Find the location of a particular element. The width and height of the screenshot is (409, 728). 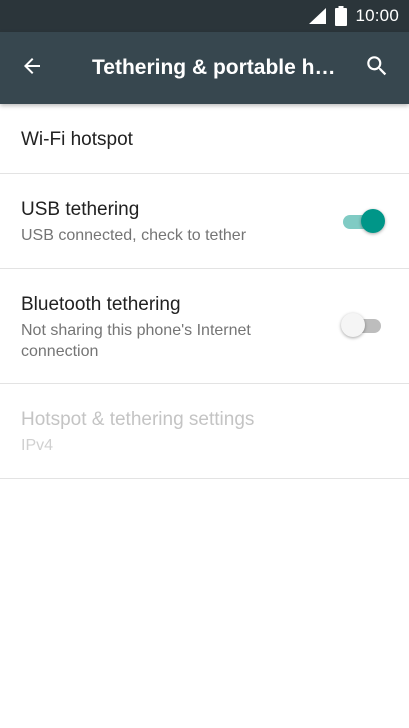

wifi-hotspot-text: Wi-Fi hotspot is located at coordinates (165, 140).